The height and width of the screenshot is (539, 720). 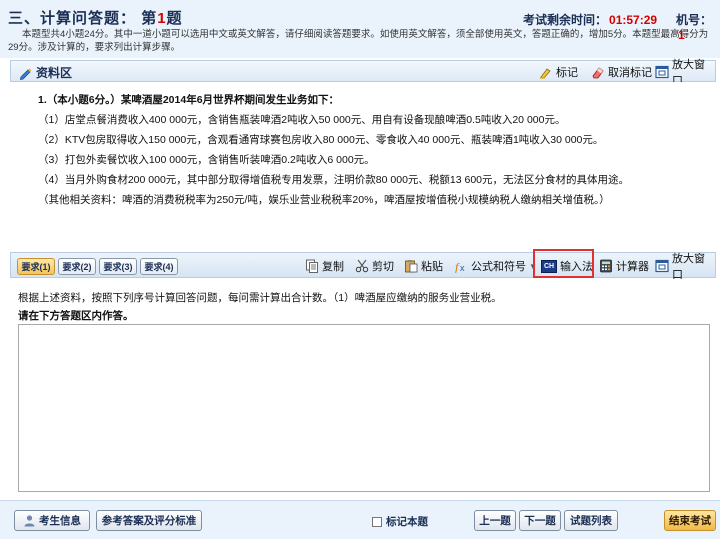 What do you see at coordinates (411, 266) in the screenshot?
I see `clipboard-icon` at bounding box center [411, 266].